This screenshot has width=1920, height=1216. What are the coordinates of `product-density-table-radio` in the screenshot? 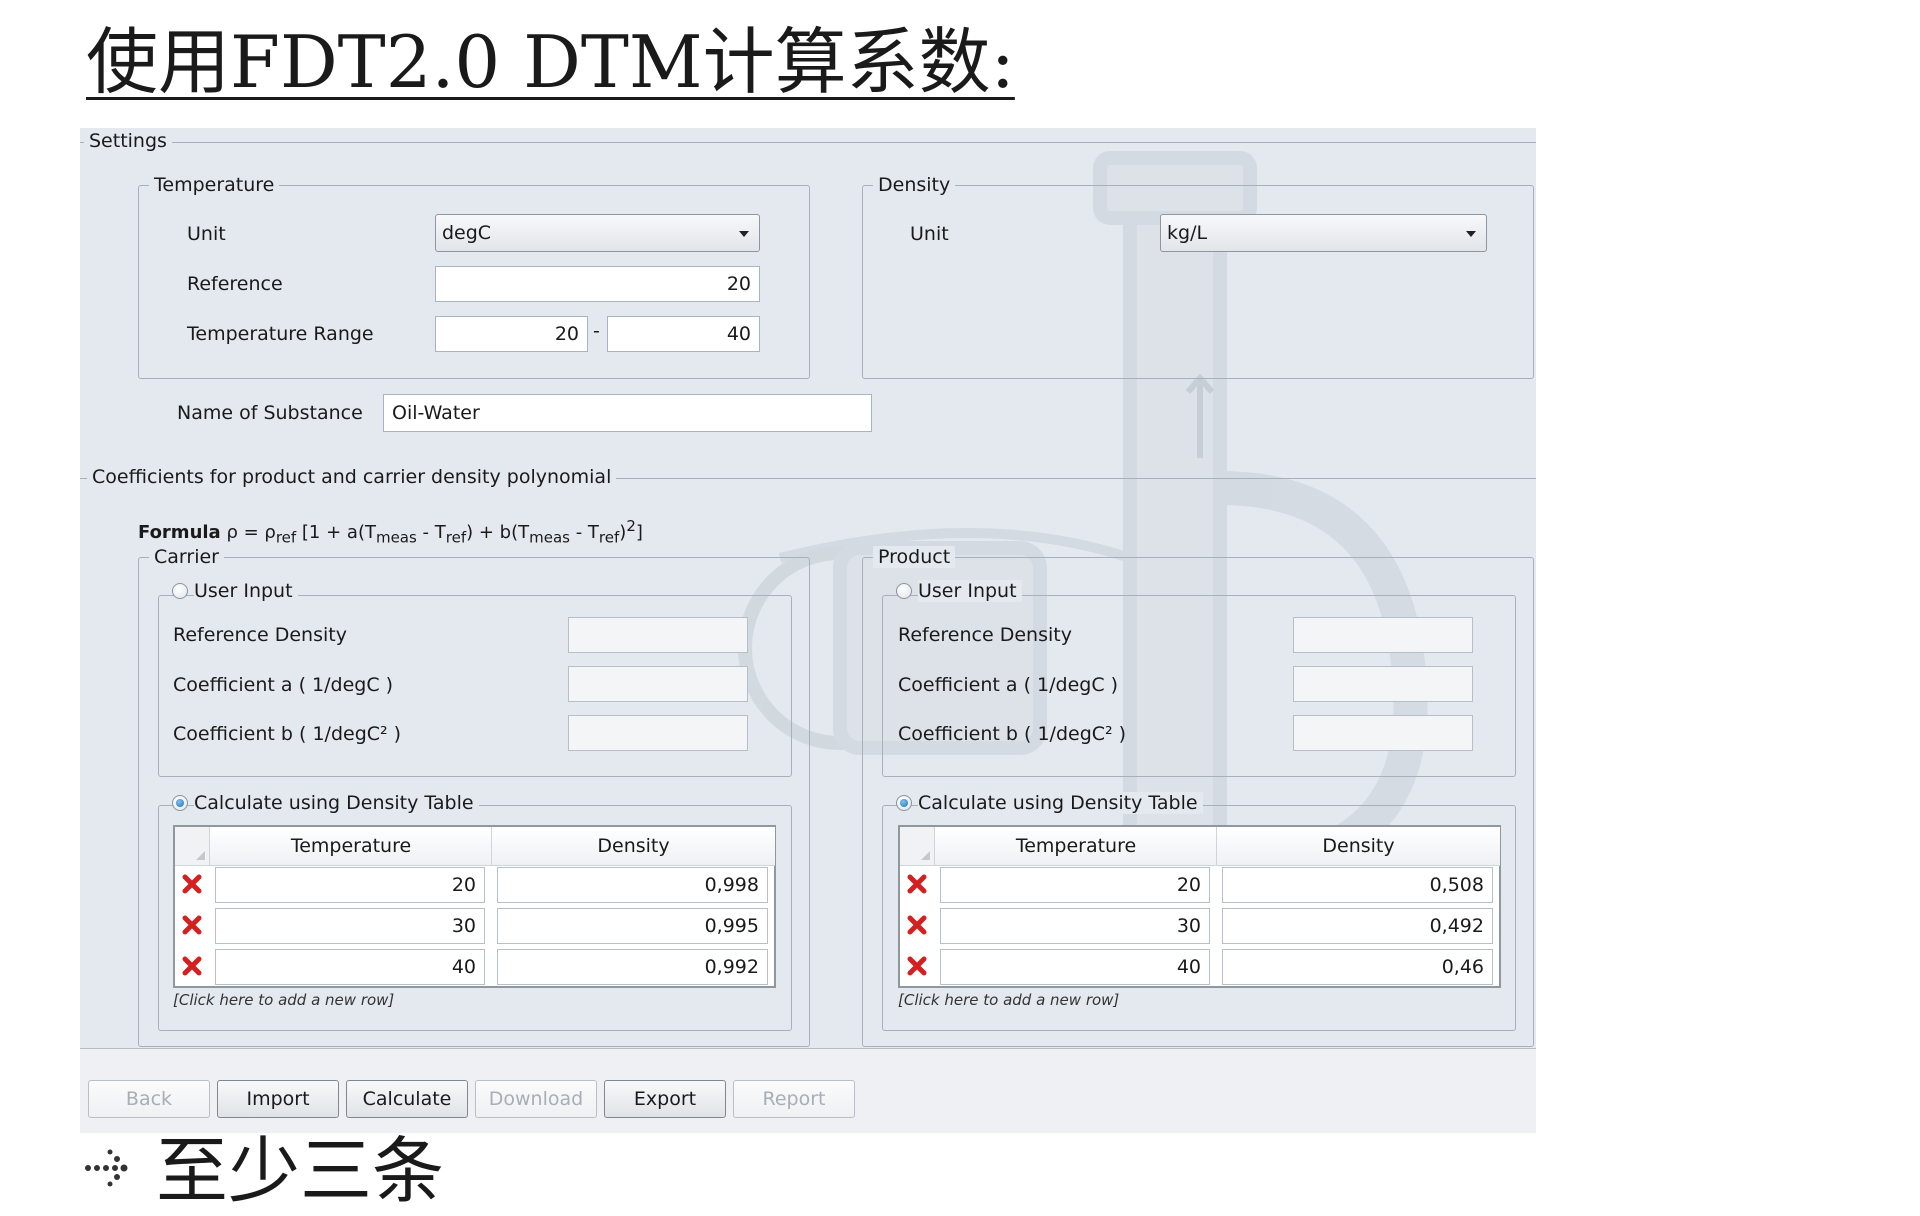 It's located at (904, 803).